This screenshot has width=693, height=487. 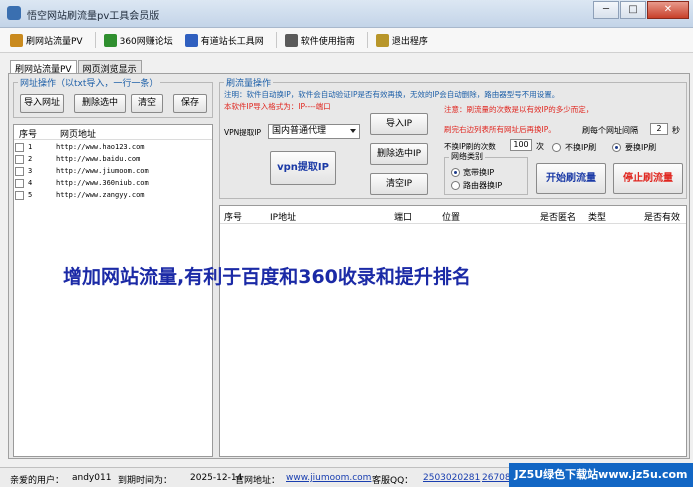 What do you see at coordinates (30, 159) in the screenshot?
I see `row-index: 2` at bounding box center [30, 159].